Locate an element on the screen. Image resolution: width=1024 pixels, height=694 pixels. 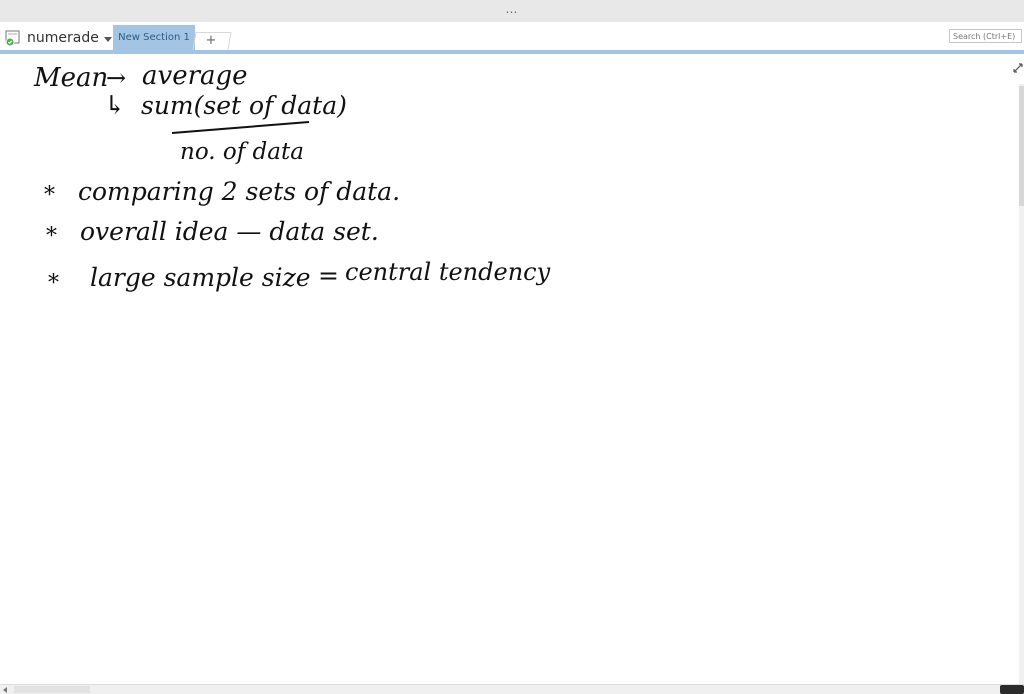
vertical-scrollbar is located at coordinates (1021, 384).